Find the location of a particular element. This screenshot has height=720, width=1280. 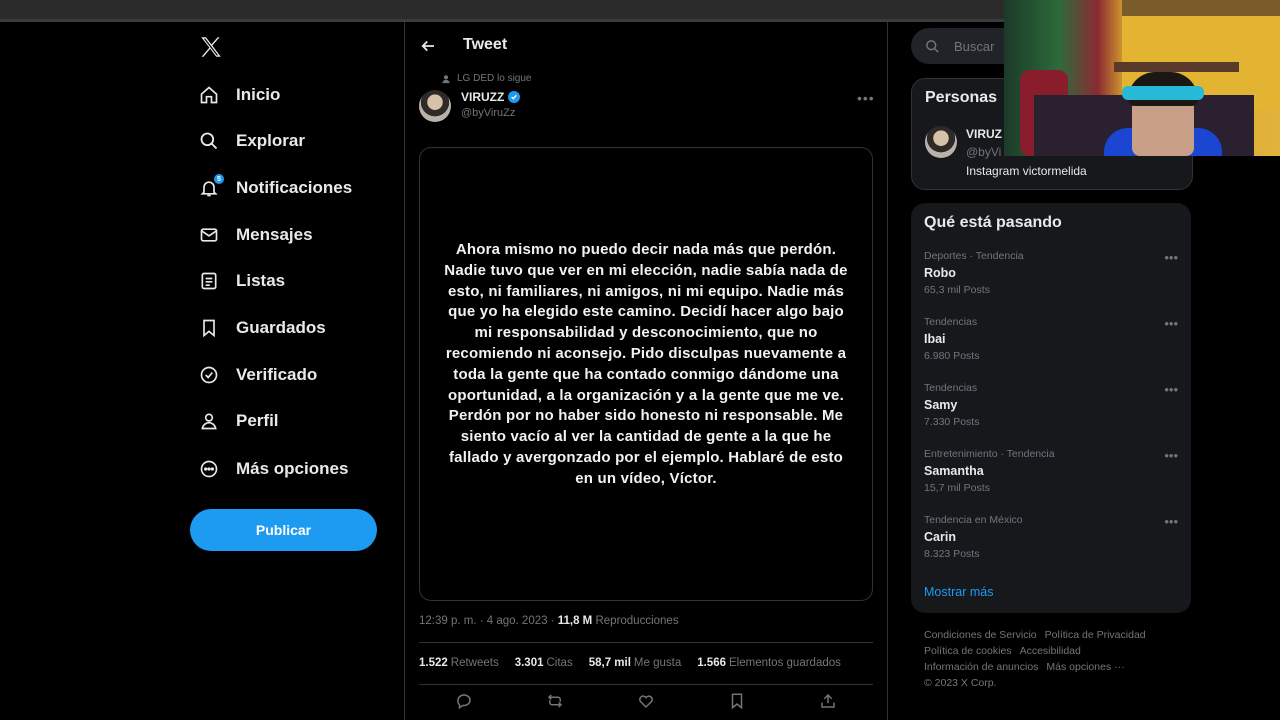

person-handle: @byVi is located at coordinates (983, 152).